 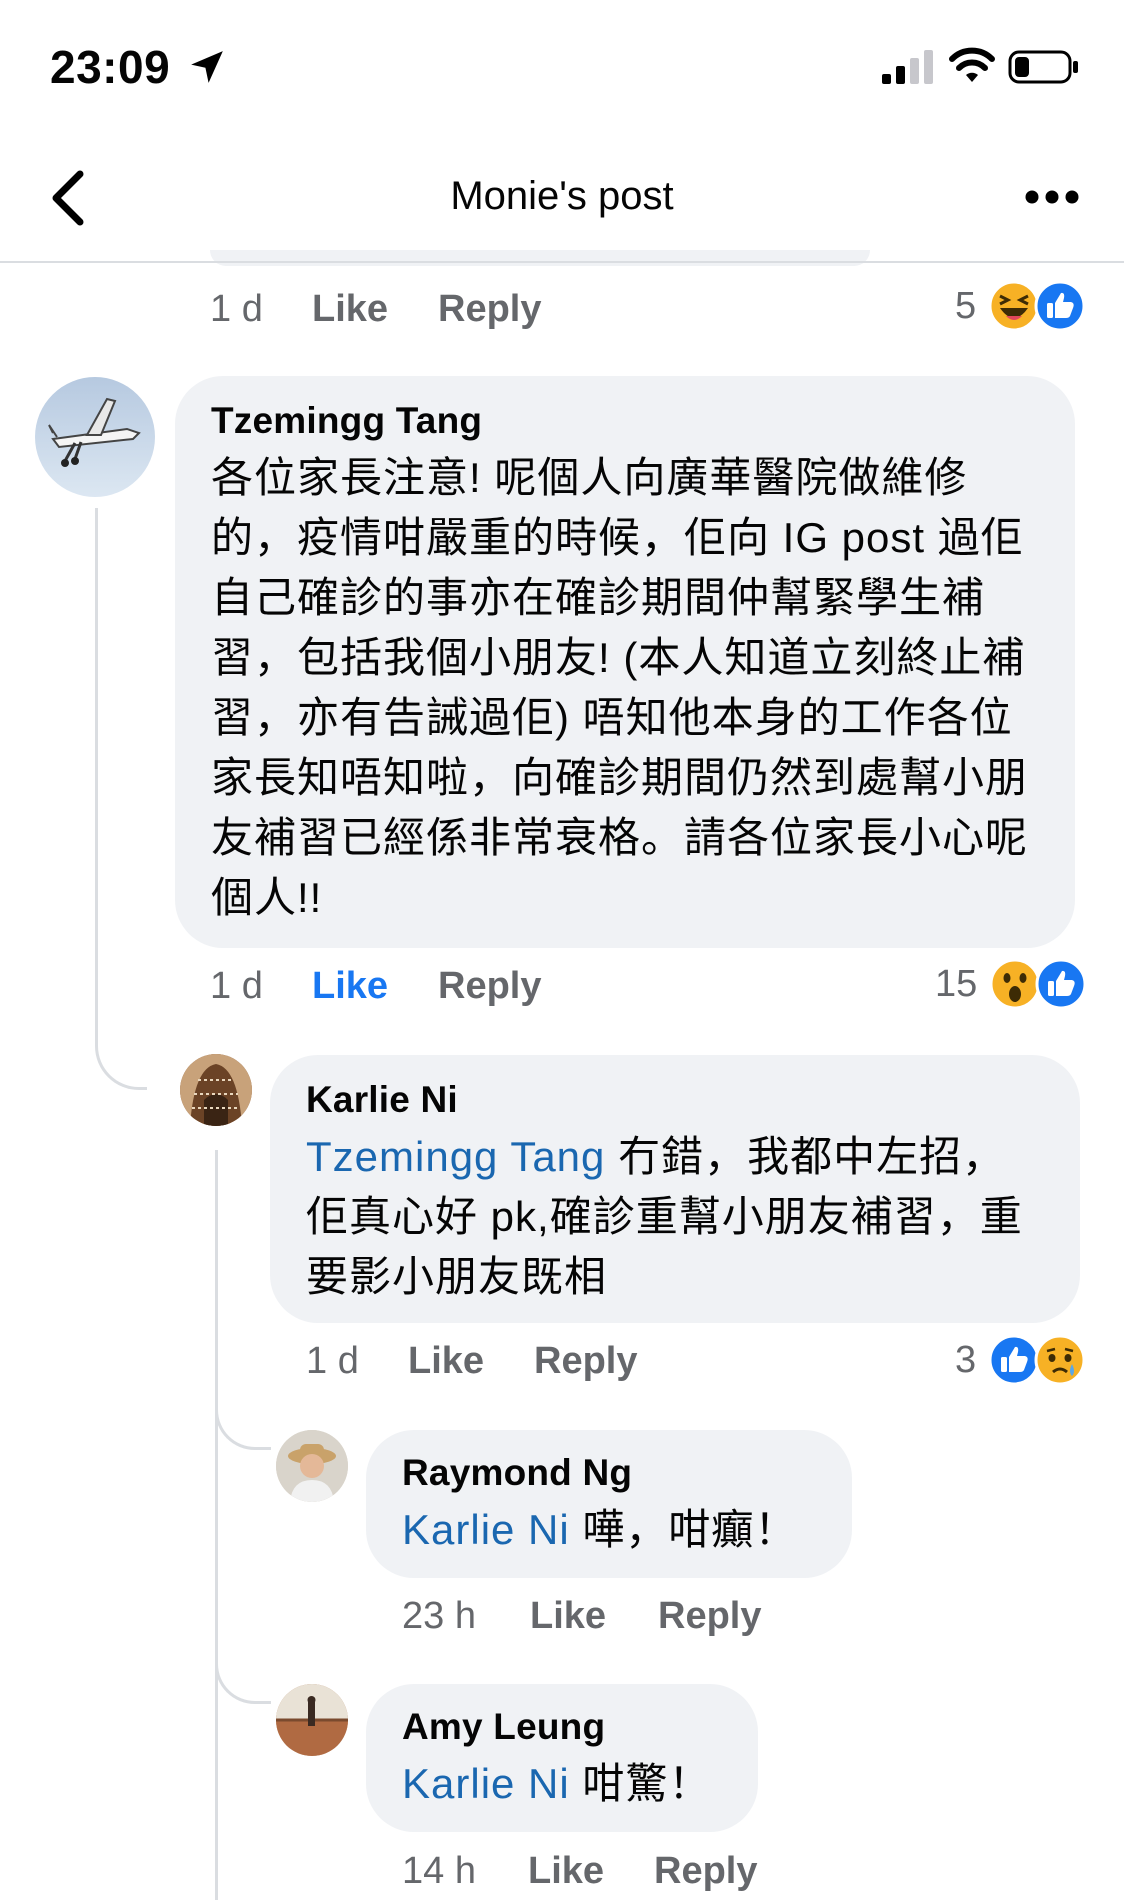 I want to click on comment-author: Raymond Ng, so click(x=609, y=1473).